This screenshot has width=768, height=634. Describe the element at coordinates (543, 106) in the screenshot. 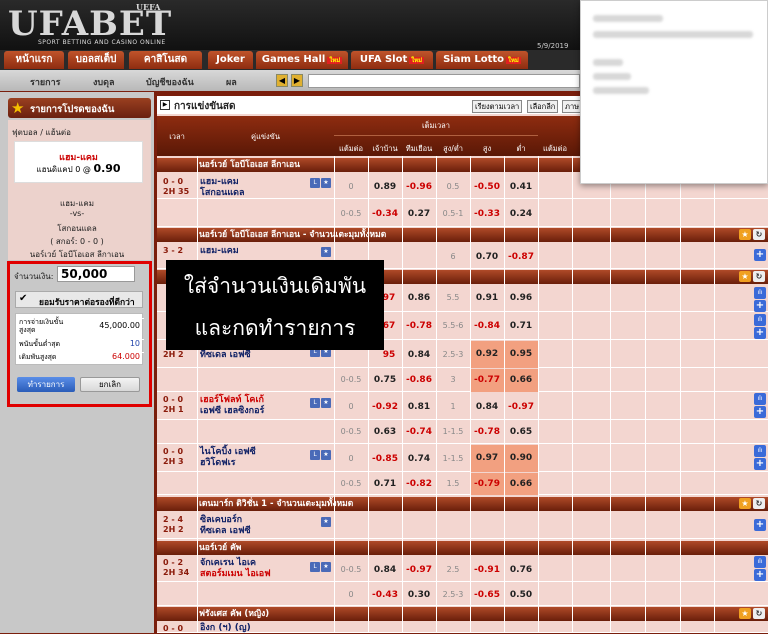

I see `select-league-button: เลือกลีก` at that location.